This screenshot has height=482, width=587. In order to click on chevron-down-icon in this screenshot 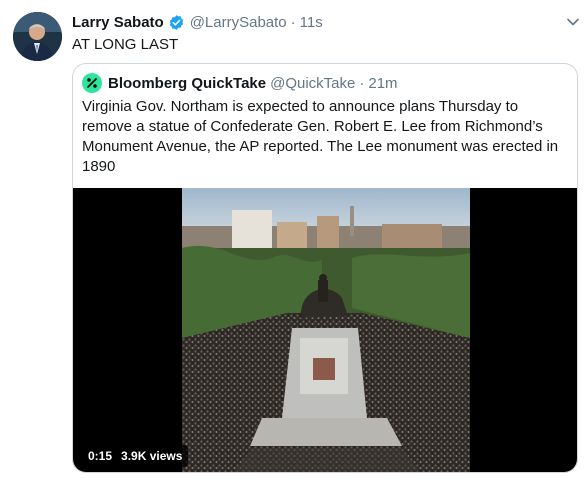, I will do `click(573, 22)`.